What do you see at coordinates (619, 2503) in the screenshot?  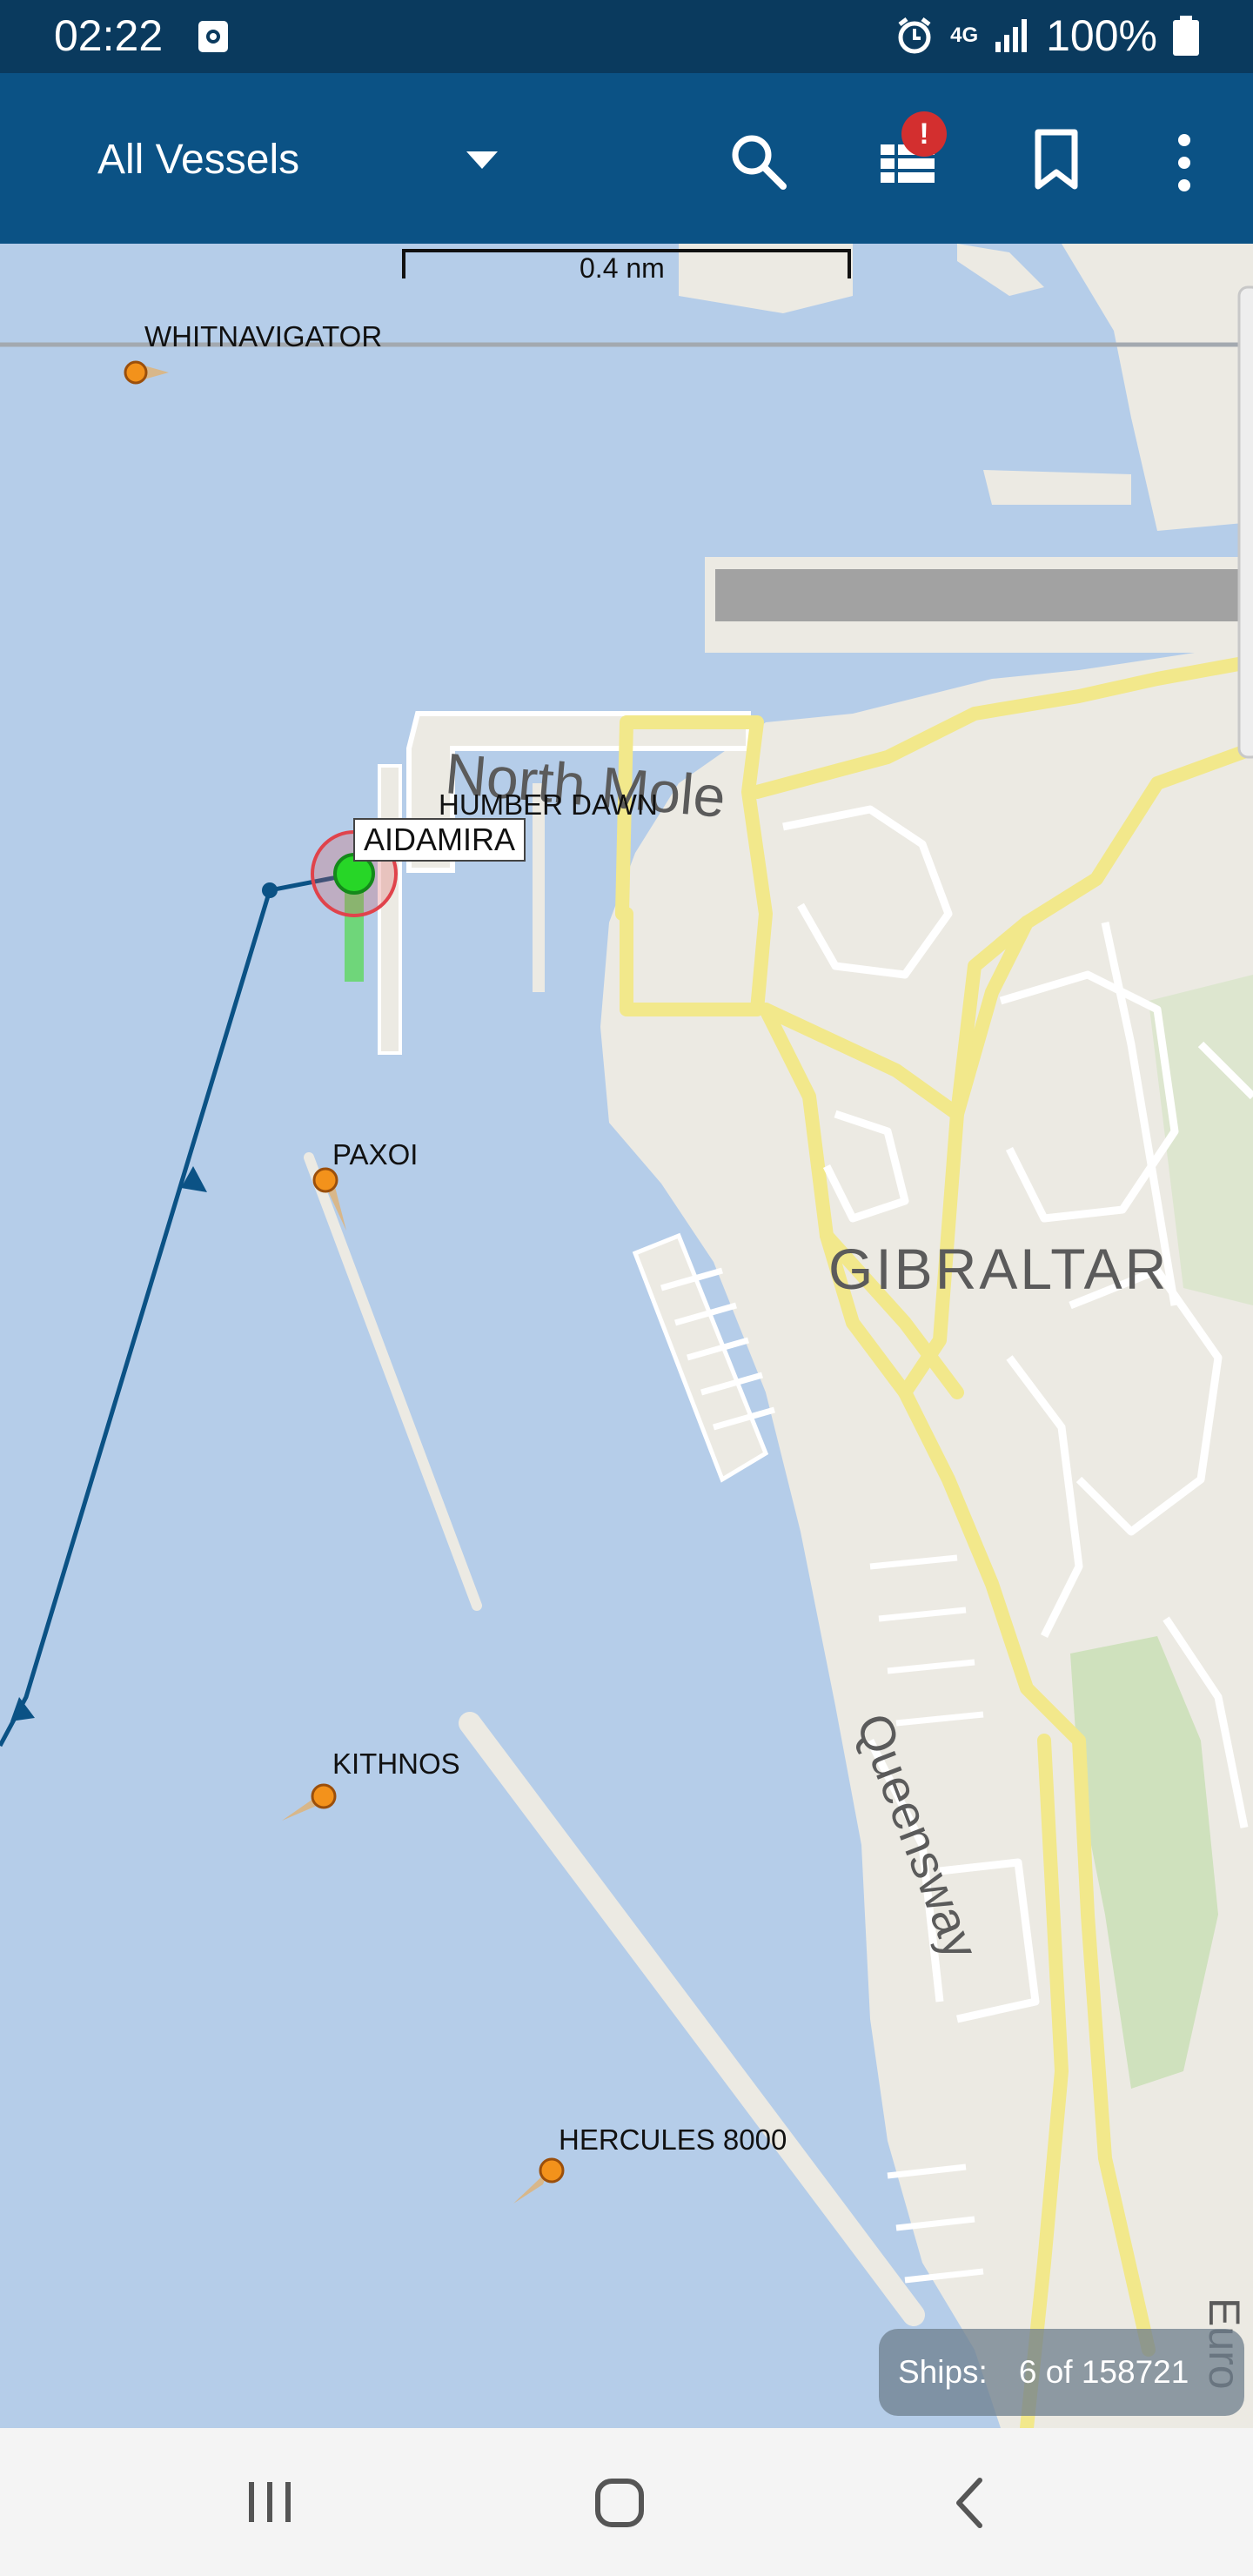 I see `home-icon` at bounding box center [619, 2503].